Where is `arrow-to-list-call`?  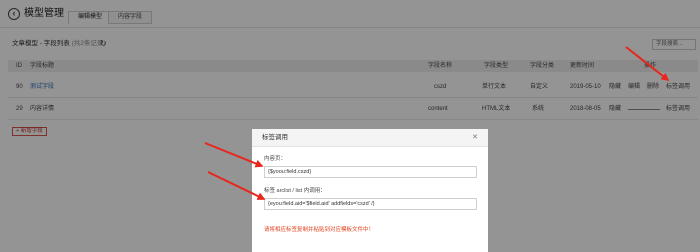
arrow-to-list-call is located at coordinates (236, 185).